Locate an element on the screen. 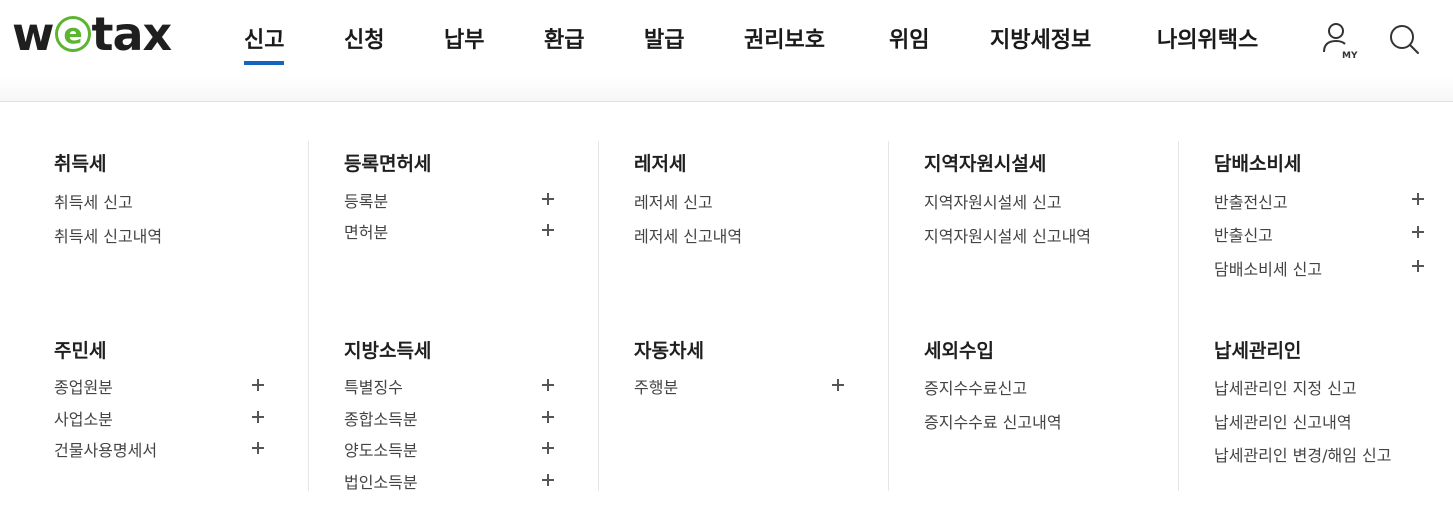 This screenshot has width=1453, height=505. link-acquisition-tax-history: 취득세 신고내역 is located at coordinates (108, 235).